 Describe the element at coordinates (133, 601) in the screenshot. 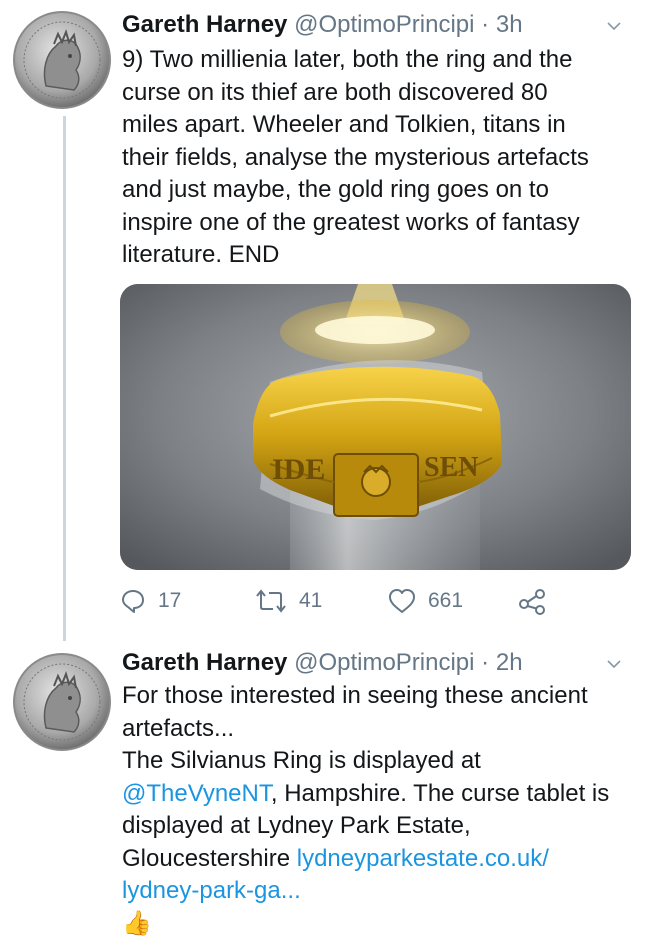

I see `reply-icon` at that location.